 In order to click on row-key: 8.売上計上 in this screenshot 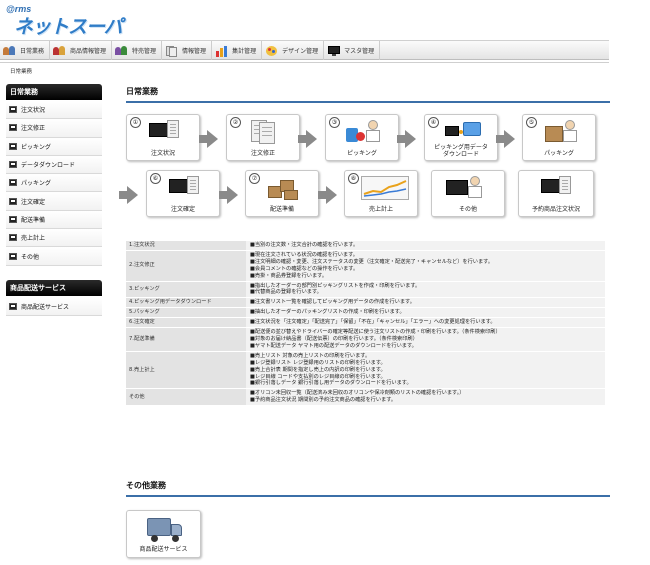, I will do `click(186, 370)`.